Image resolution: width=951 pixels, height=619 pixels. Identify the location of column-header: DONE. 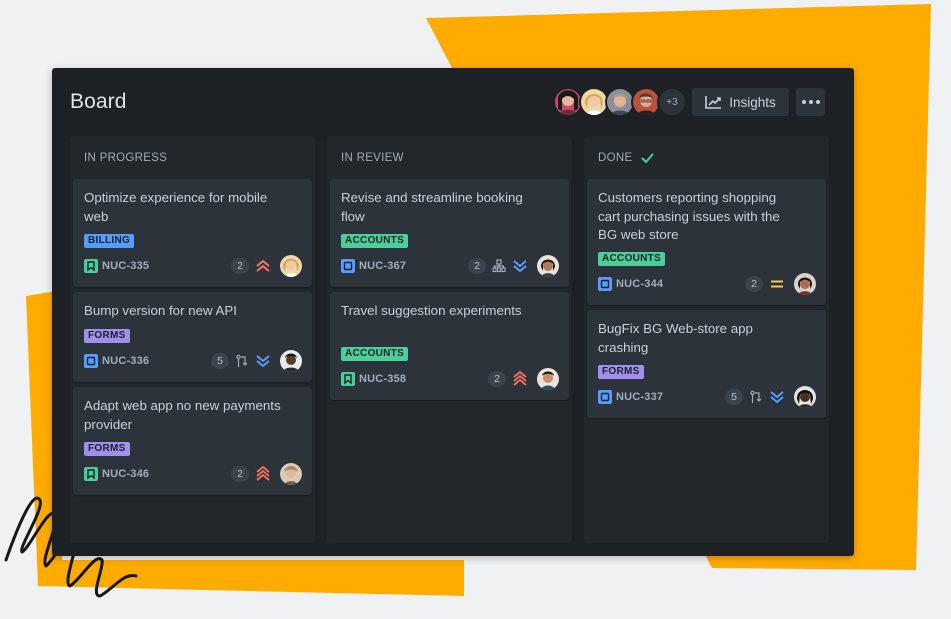
(626, 158).